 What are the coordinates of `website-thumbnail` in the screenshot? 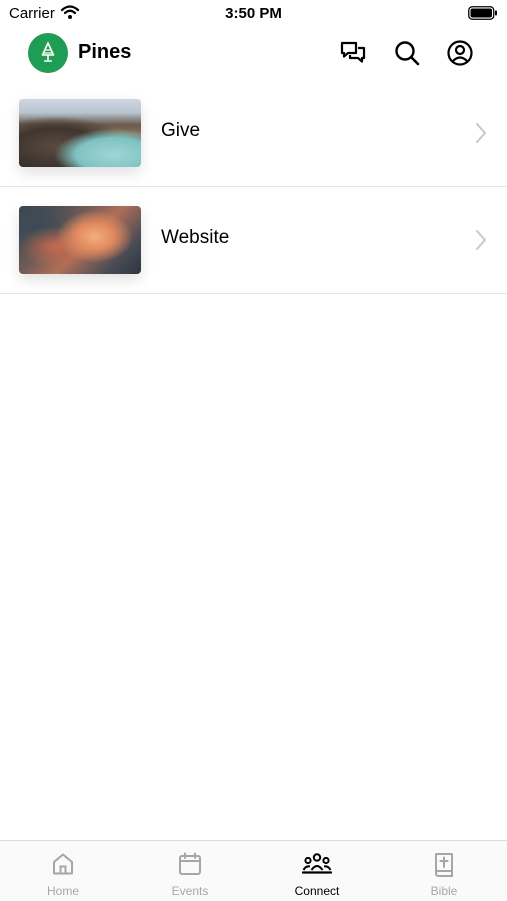 It's located at (80, 240).